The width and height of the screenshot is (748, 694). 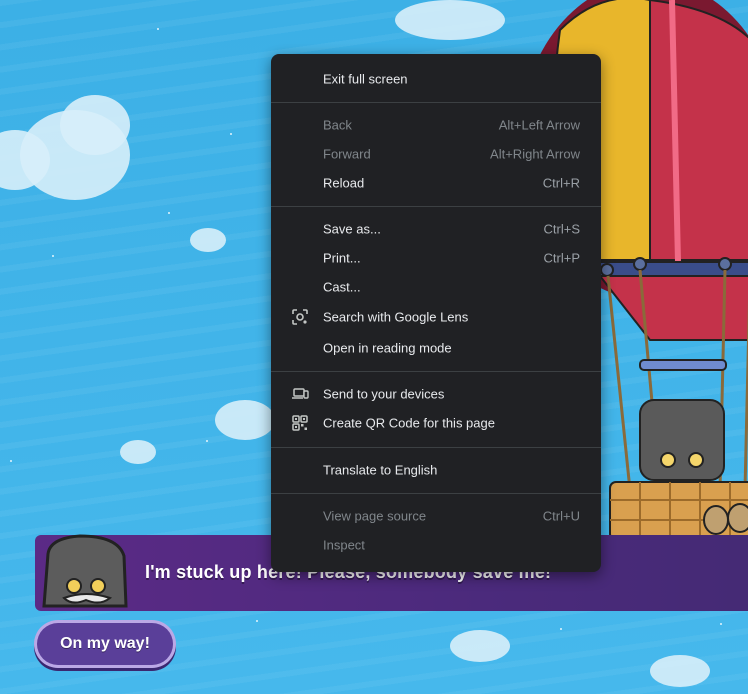 I want to click on menu-item-label: Back, so click(x=337, y=125).